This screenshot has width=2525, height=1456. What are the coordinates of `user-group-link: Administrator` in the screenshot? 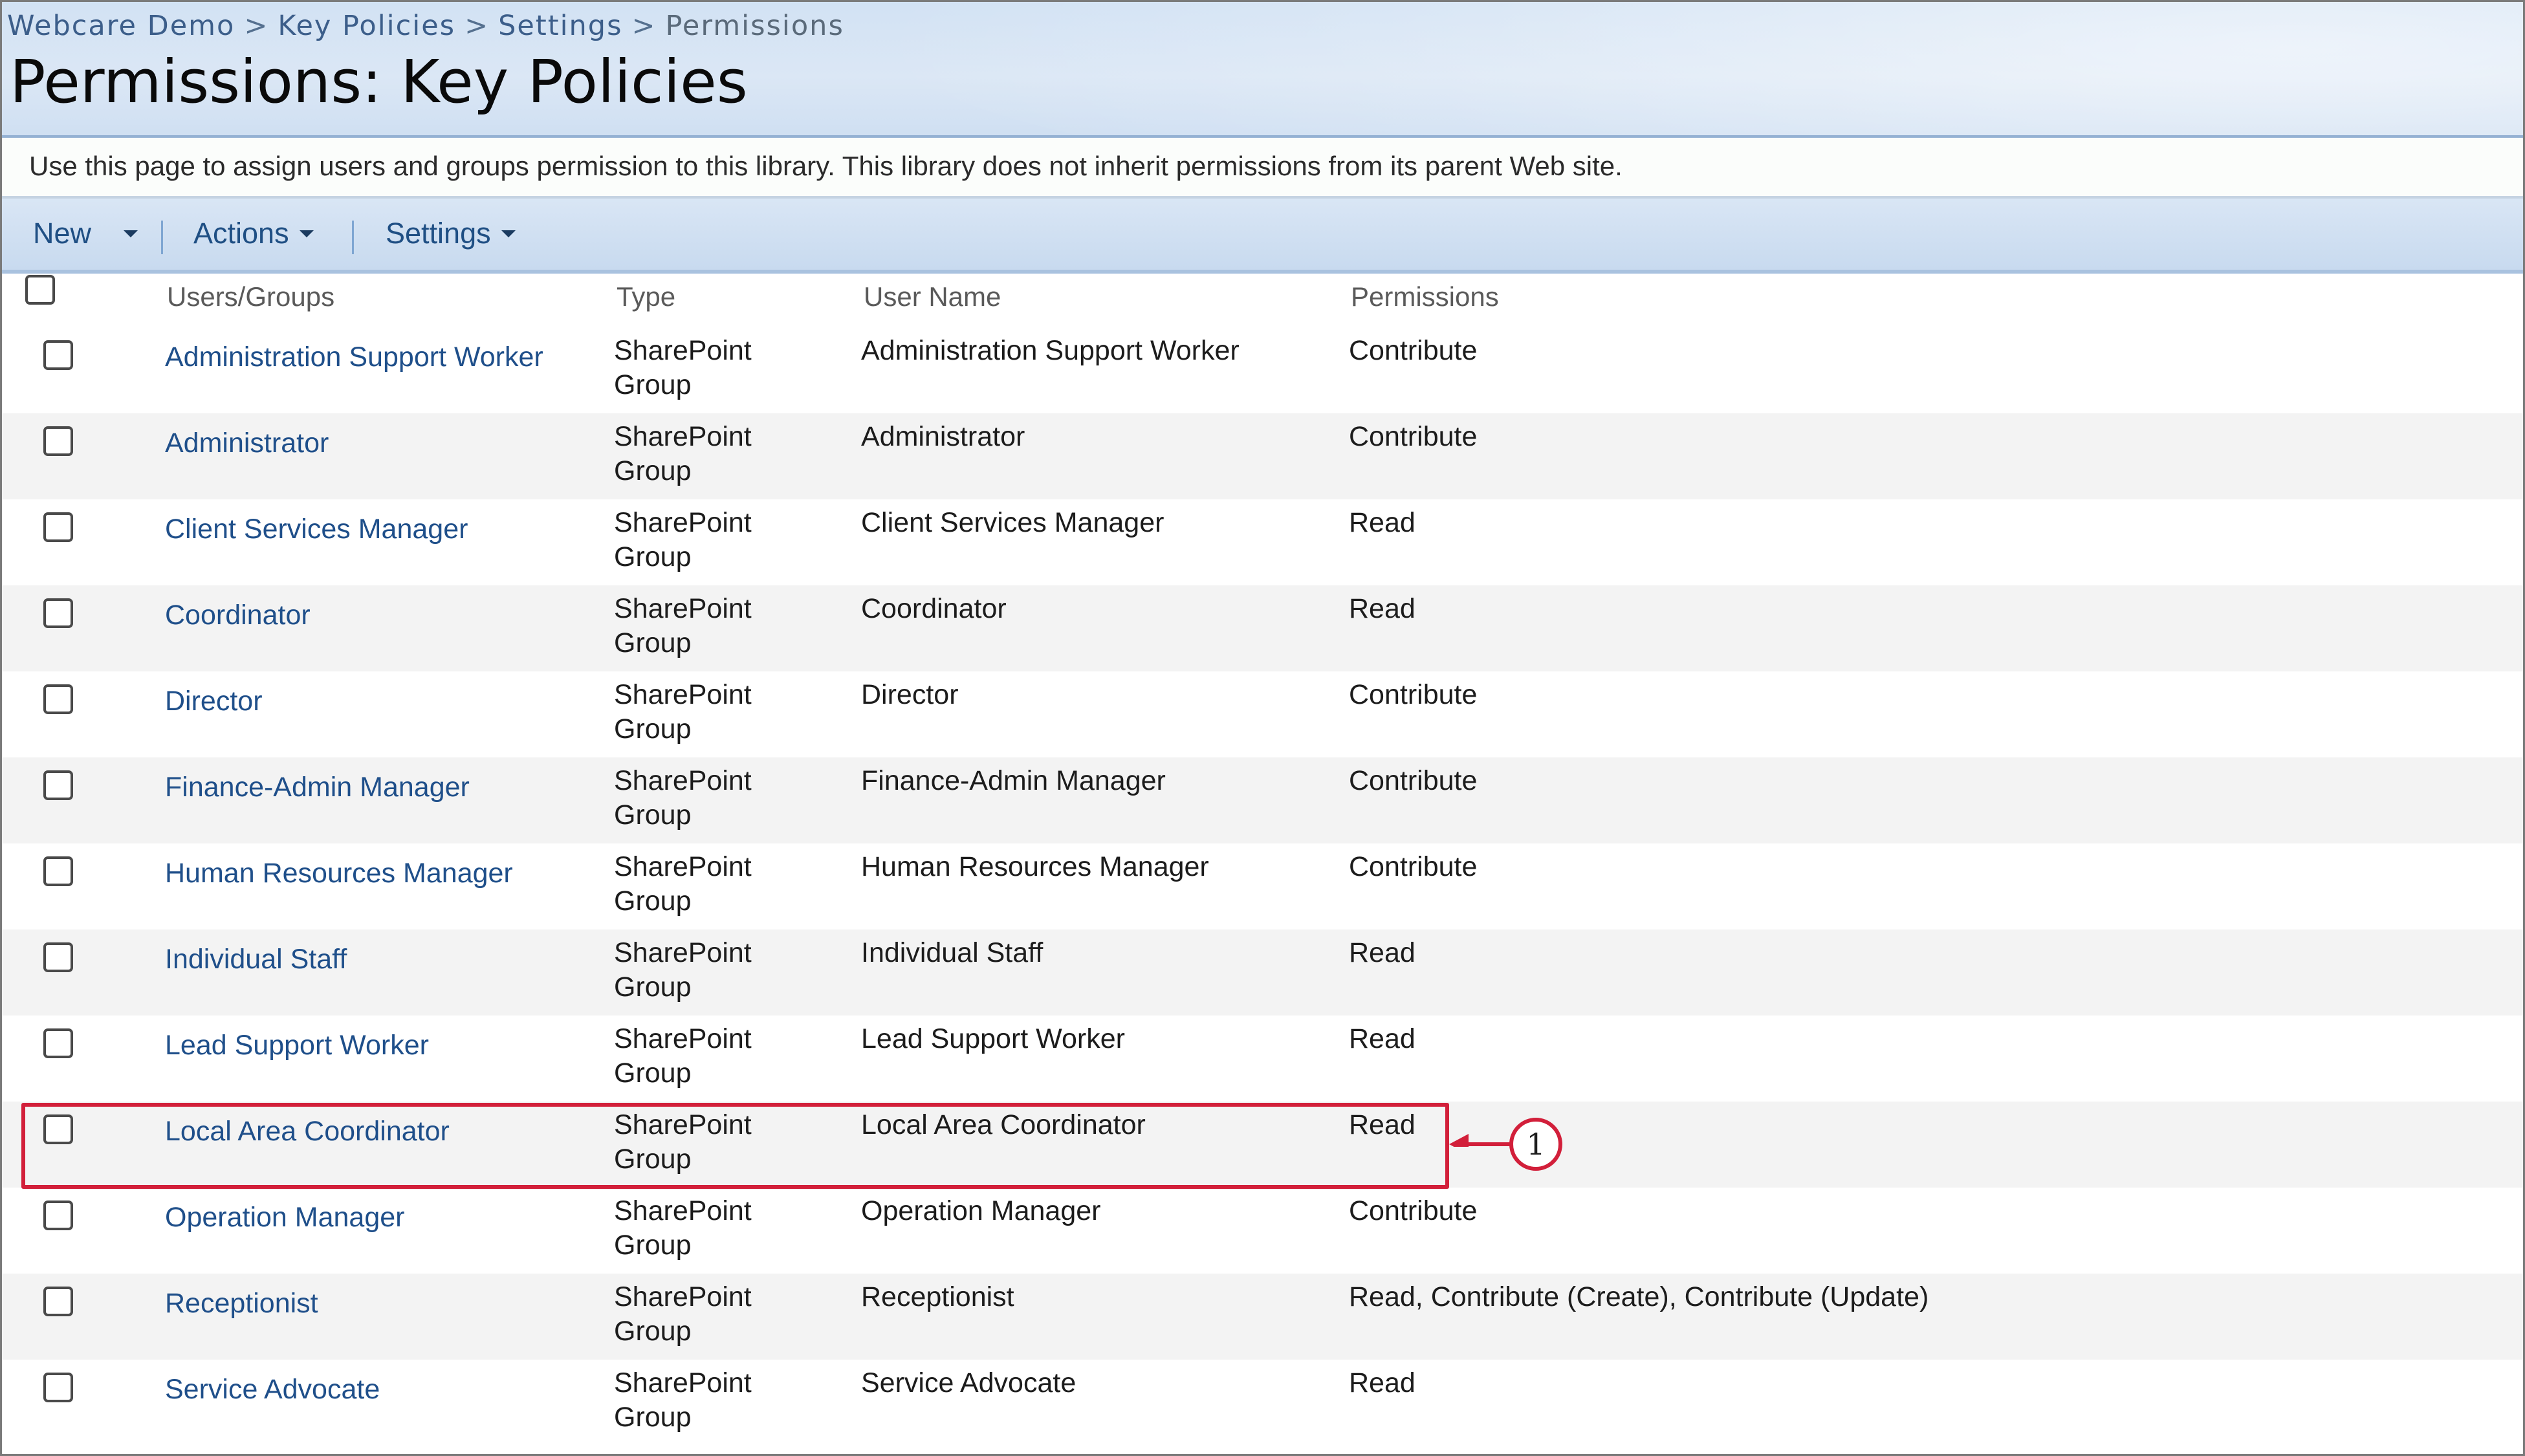 It's located at (247, 443).